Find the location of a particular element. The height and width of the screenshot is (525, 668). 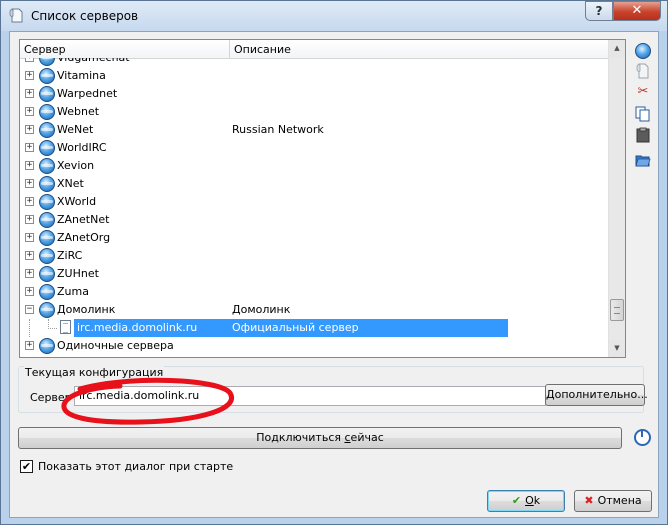

tree-row: + WeNet Russian Network is located at coordinates (314, 130).